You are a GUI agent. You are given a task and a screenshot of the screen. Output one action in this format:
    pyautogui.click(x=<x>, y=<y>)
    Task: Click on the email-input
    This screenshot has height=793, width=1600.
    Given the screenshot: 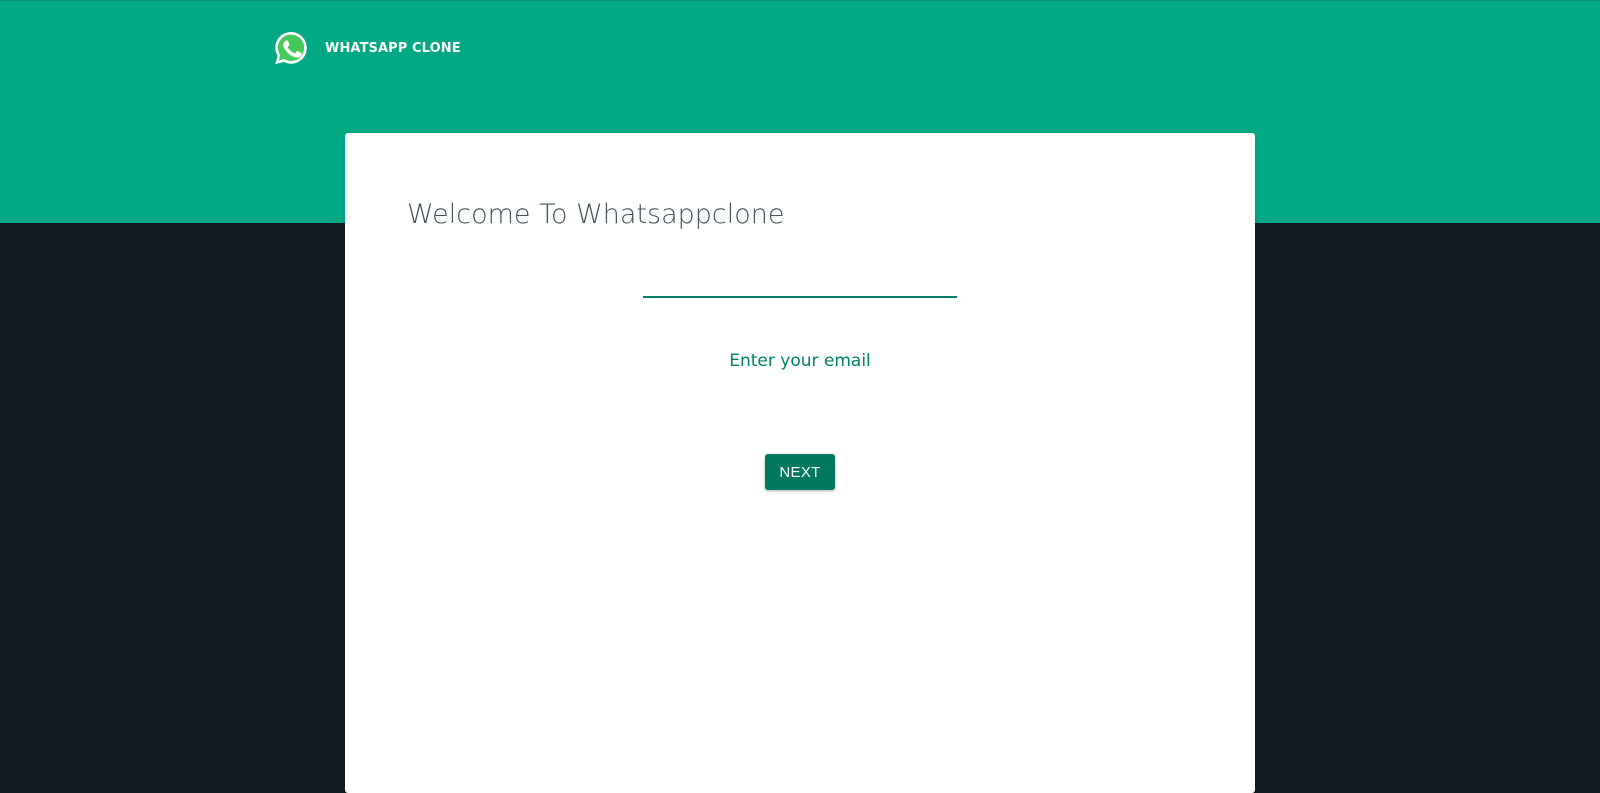 What is the action you would take?
    pyautogui.click(x=800, y=281)
    